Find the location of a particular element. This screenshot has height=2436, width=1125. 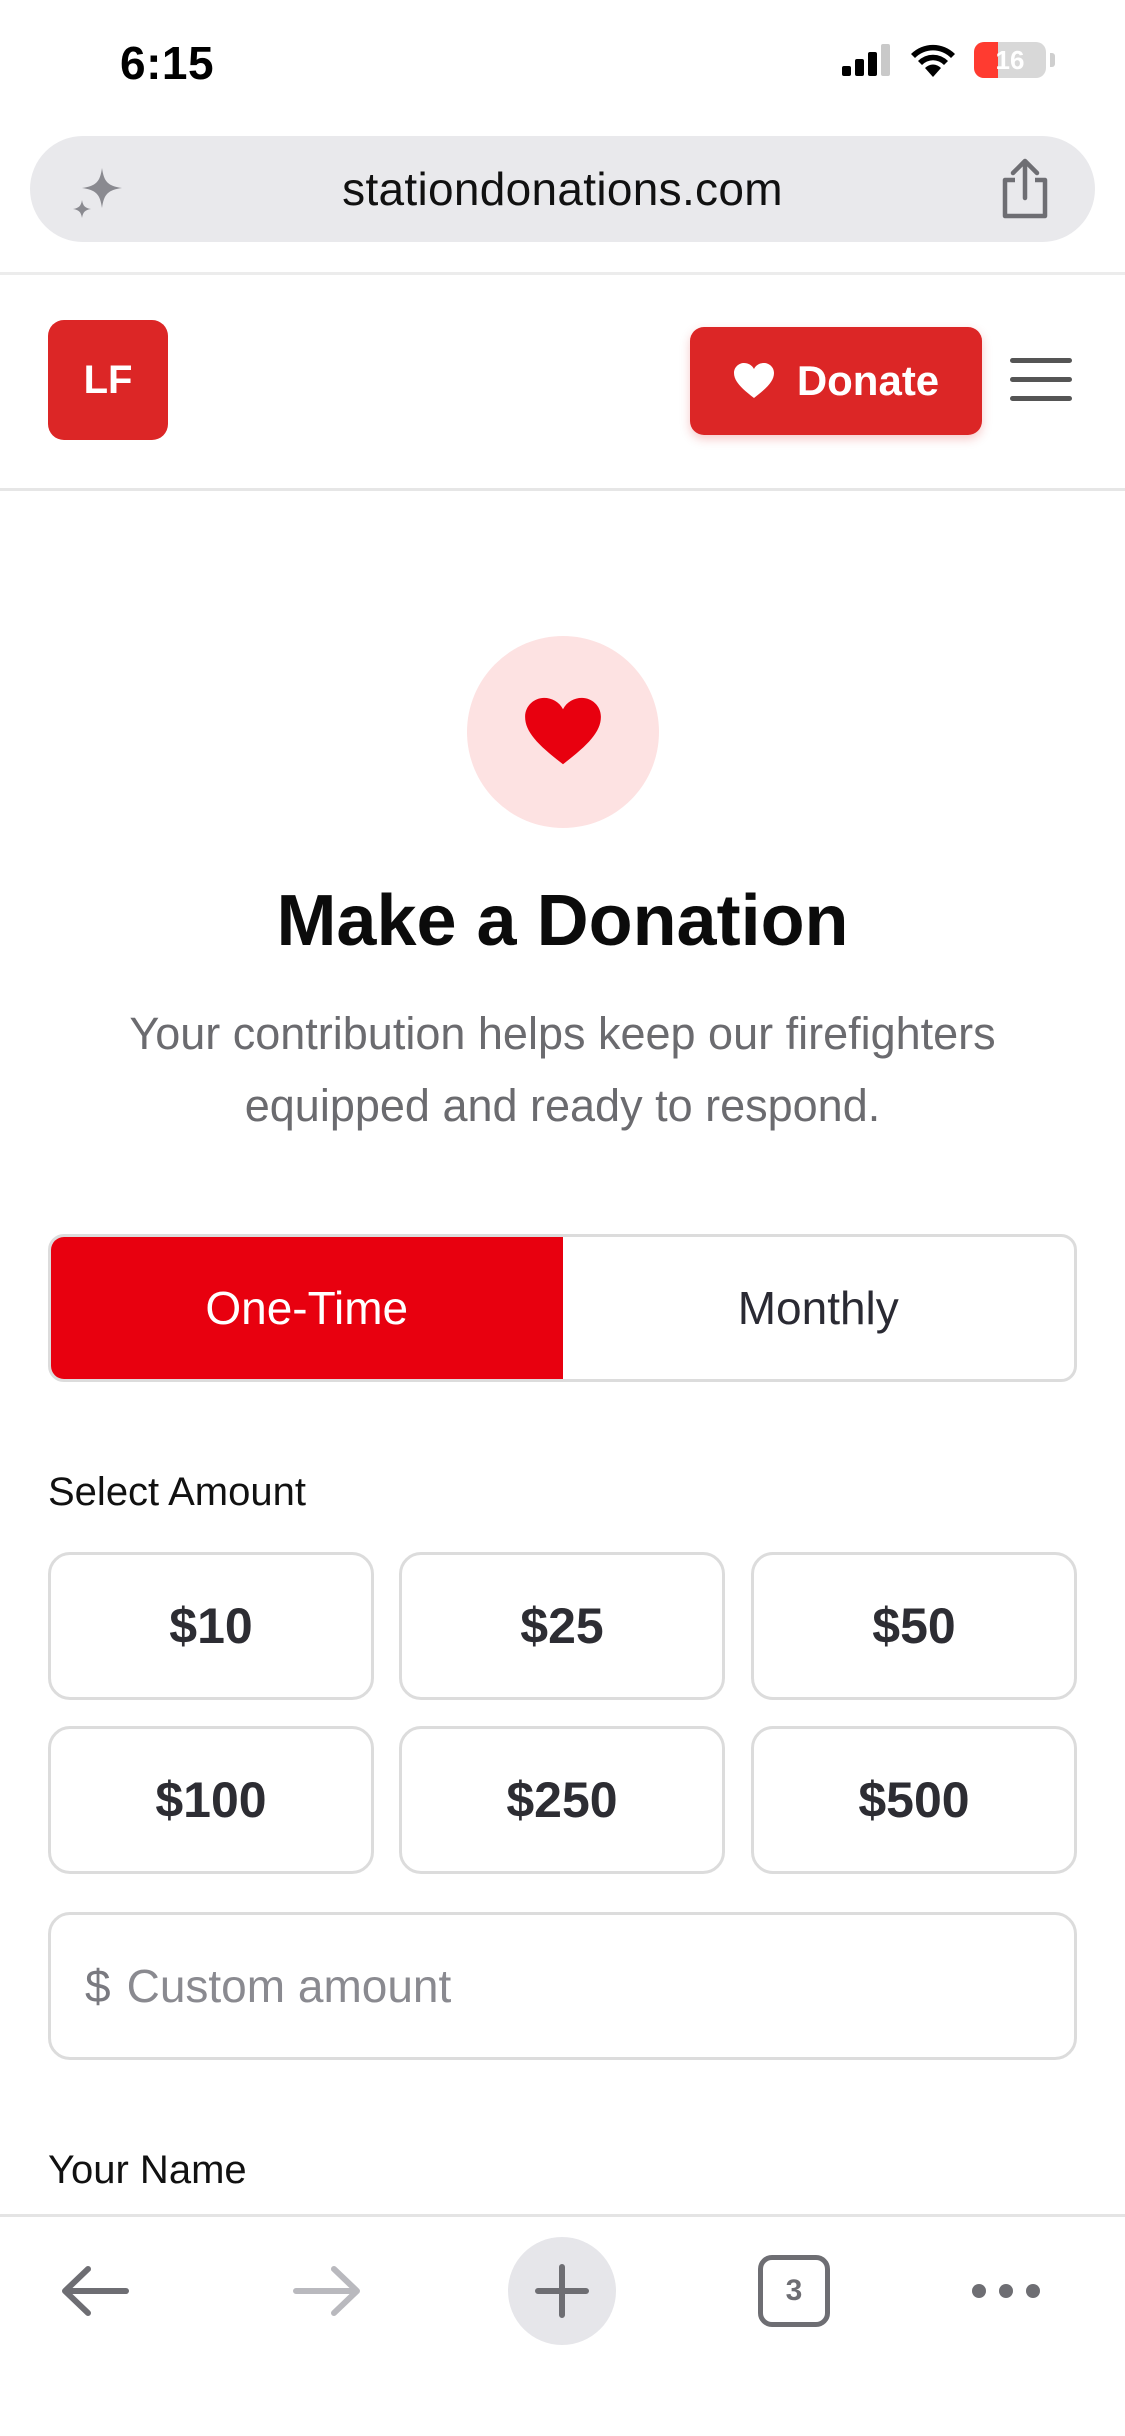

custom-amount-field: $ is located at coordinates (562, 1986).